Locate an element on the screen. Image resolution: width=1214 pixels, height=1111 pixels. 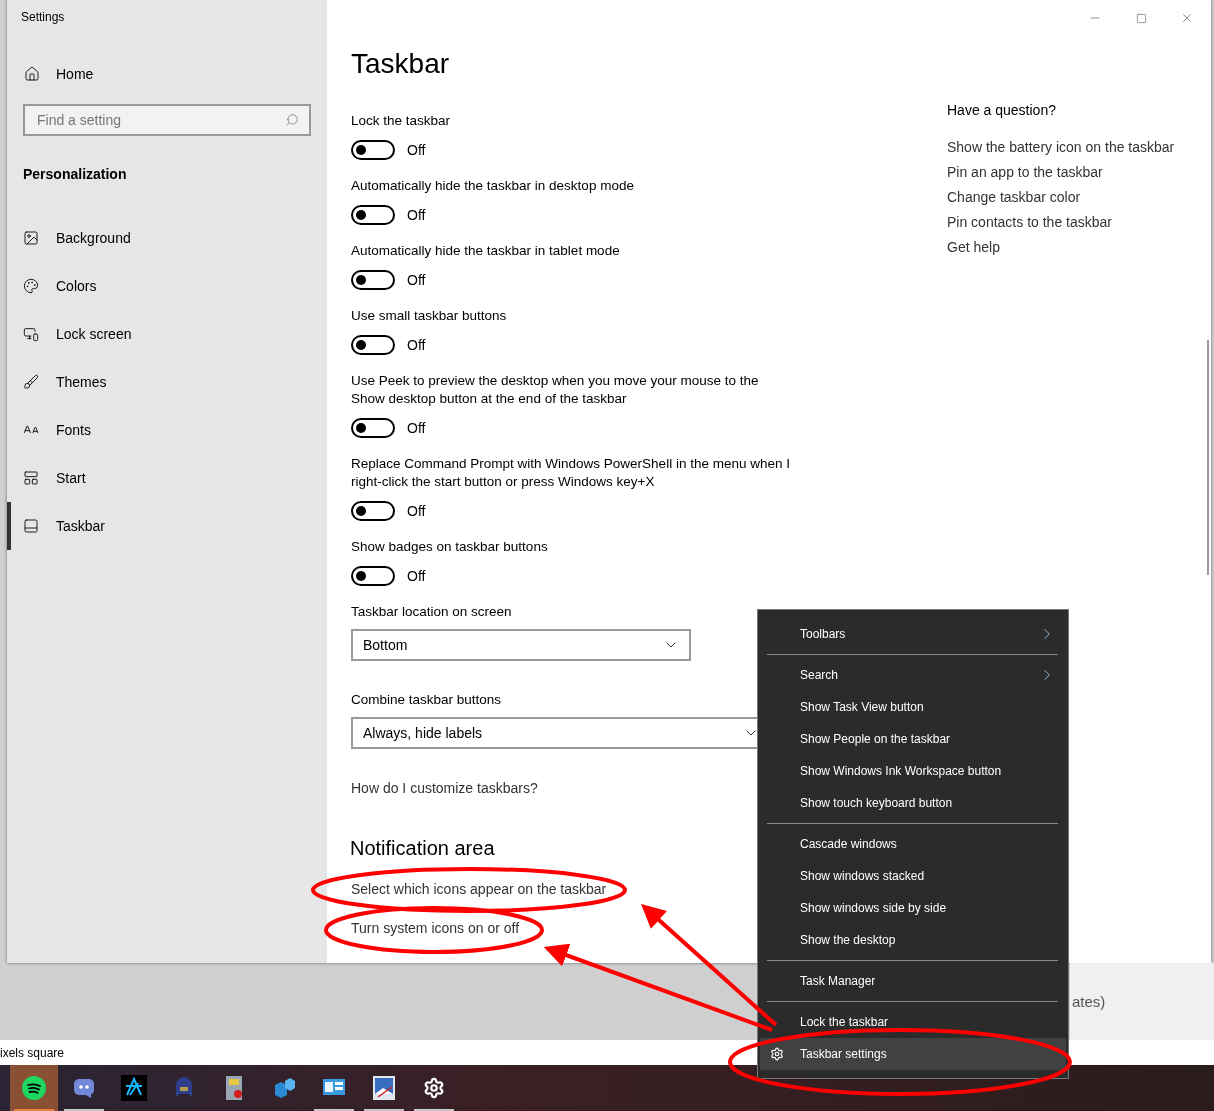
menu-item: Taskbar settings is located at coordinates (913, 1054).